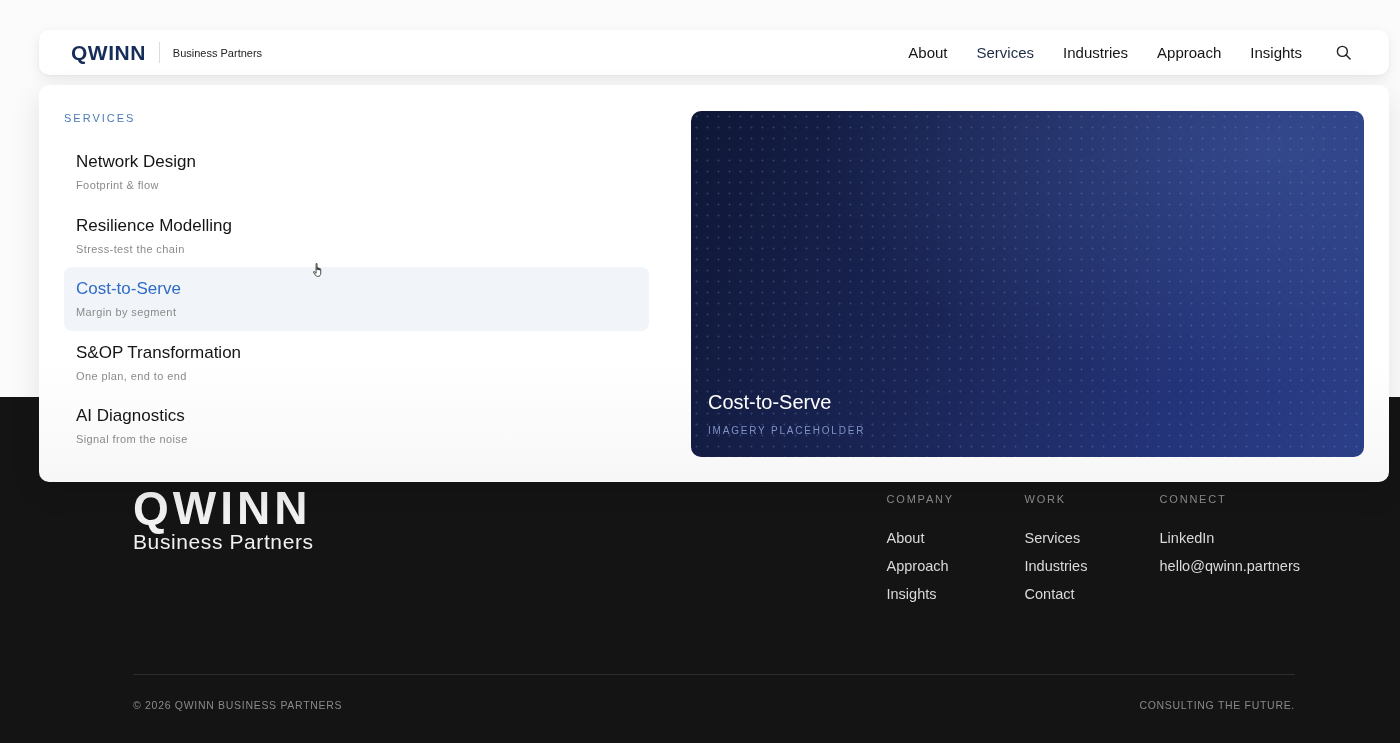  Describe the element at coordinates (1189, 52) in the screenshot. I see `nav-link: Approach` at that location.